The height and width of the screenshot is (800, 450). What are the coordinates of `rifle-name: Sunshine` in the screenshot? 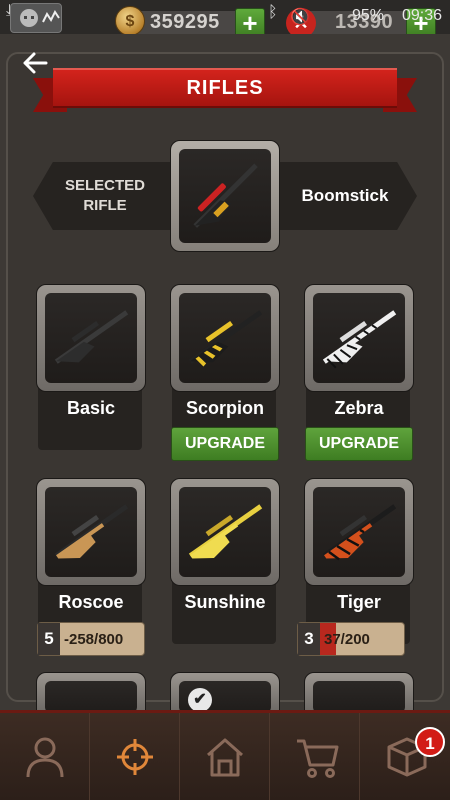 It's located at (225, 602).